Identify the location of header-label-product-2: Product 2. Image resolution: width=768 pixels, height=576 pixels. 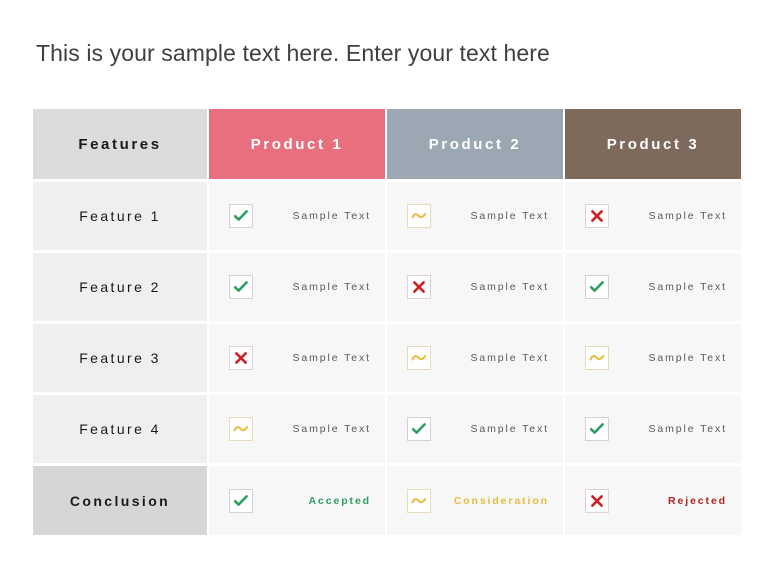
(475, 144).